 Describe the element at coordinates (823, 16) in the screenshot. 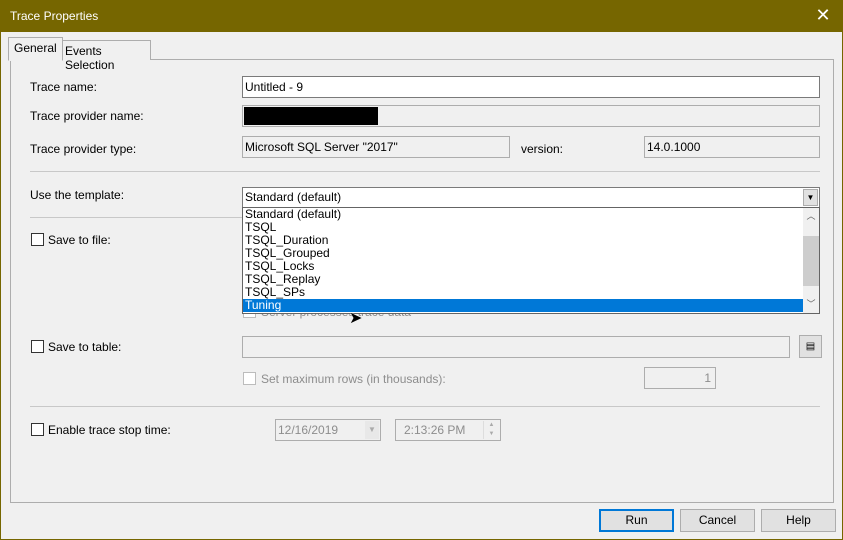

I see `close-button: ✕` at that location.